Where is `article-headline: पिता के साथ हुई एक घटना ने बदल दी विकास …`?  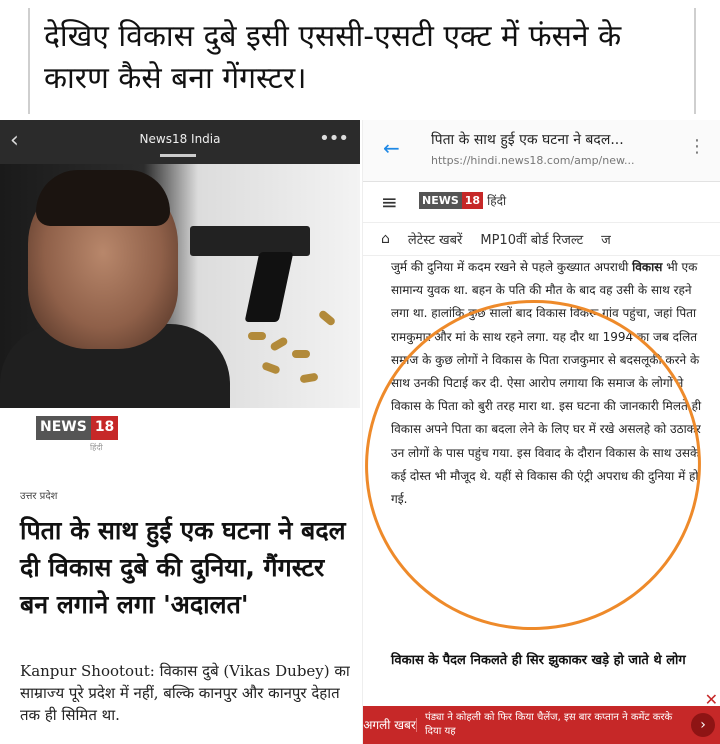
article-headline: पिता के साथ हुई एक घटना ने बदल दी विकास … is located at coordinates (183, 567).